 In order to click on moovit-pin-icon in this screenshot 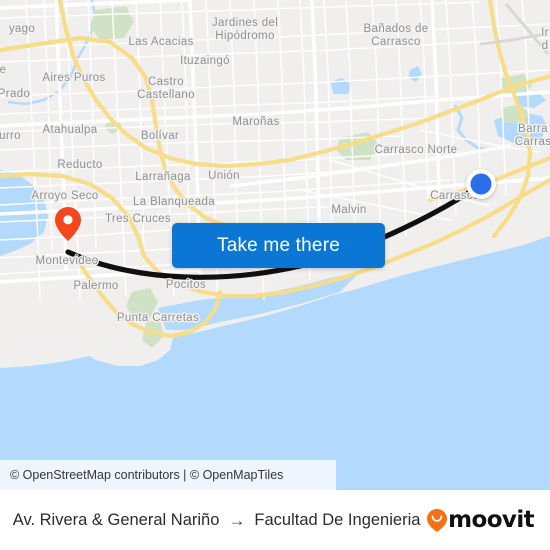, I will do `click(437, 520)`.